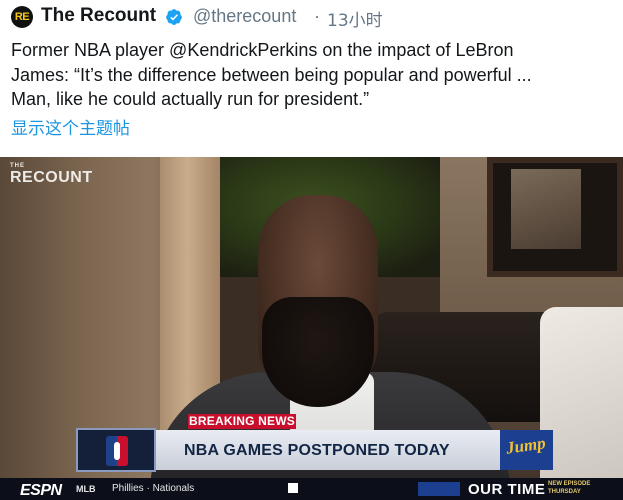  I want to click on news-chyron: NBA GAMES POSTPONED TODAY, so click(328, 450).